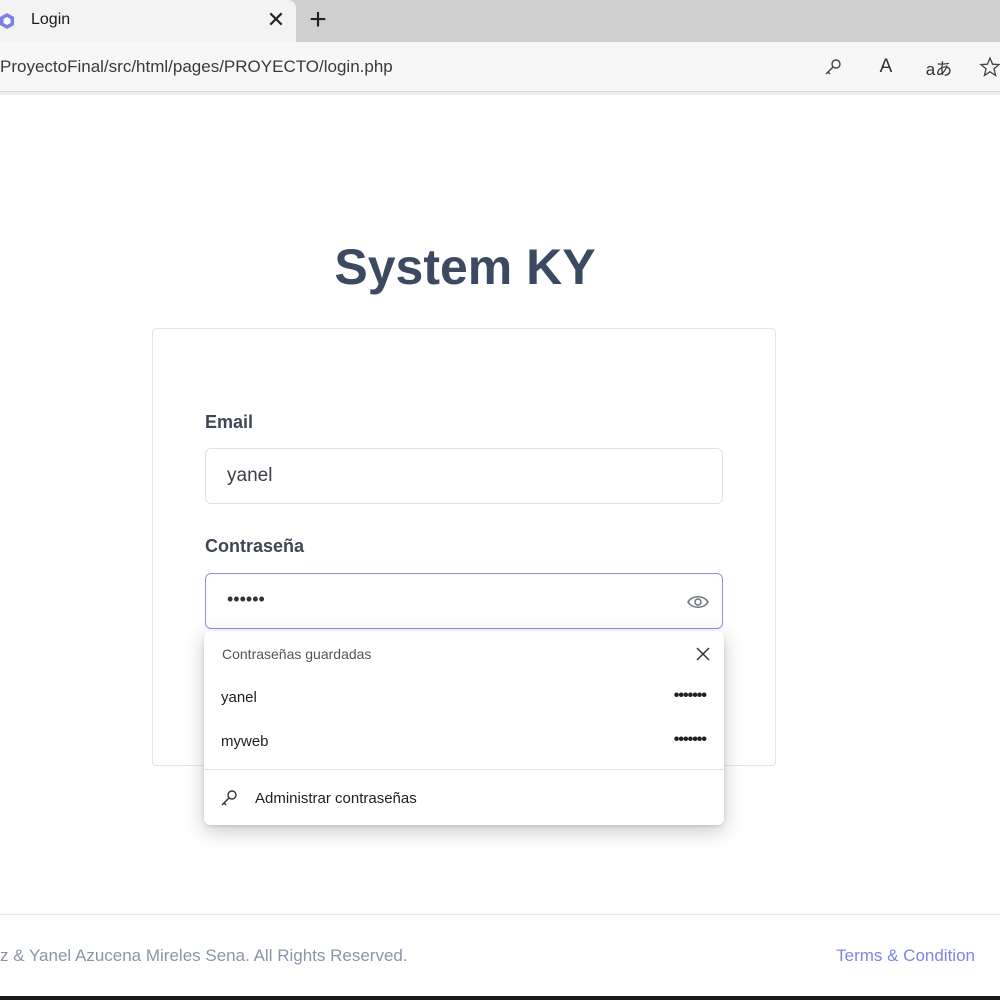  Describe the element at coordinates (318, 20) in the screenshot. I see `new-tab-button: +` at that location.